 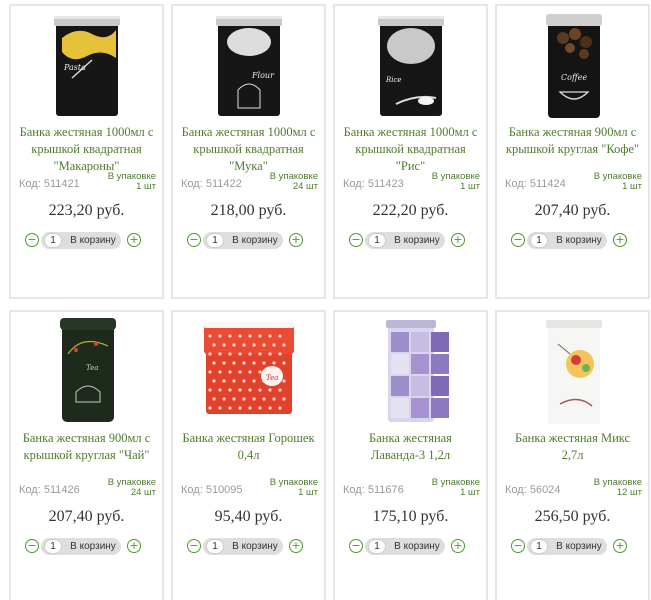 I want to click on product-title-line: Лаванда-3 1,2л, so click(x=410, y=455).